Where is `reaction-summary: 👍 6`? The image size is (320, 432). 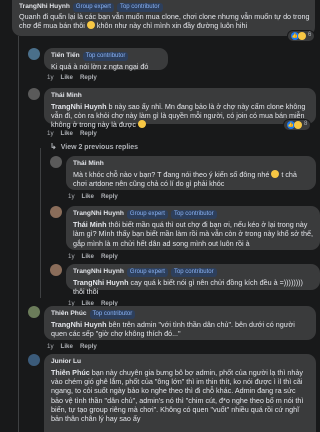 reaction-summary: 👍 6 is located at coordinates (301, 36).